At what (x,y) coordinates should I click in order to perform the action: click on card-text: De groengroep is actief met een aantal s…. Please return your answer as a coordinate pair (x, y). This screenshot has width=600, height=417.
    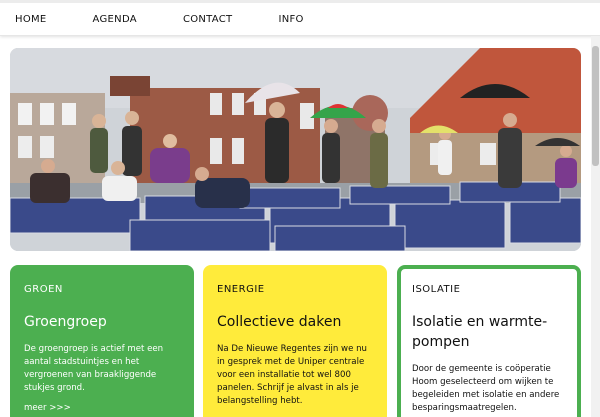
    Looking at the image, I should click on (94, 368).